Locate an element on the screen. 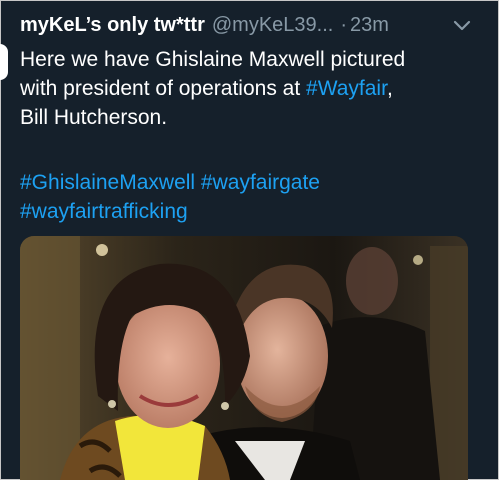 The width and height of the screenshot is (499, 480). chevron-down-icon is located at coordinates (462, 26).